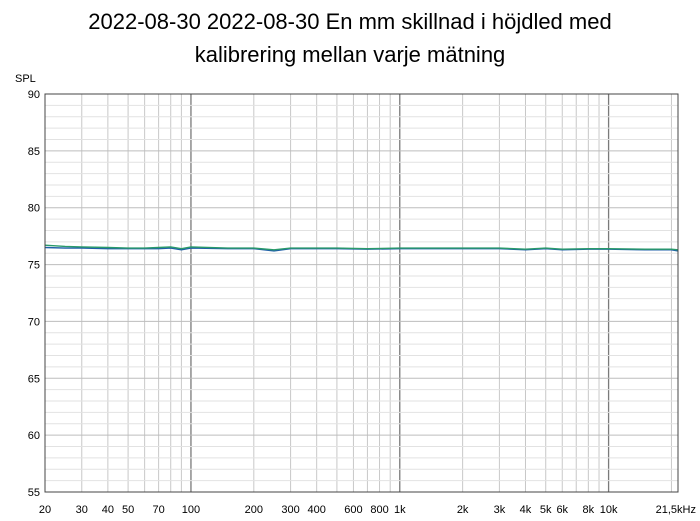 This screenshot has width=700, height=521. I want to click on x-tick-label: 5k, so click(546, 510).